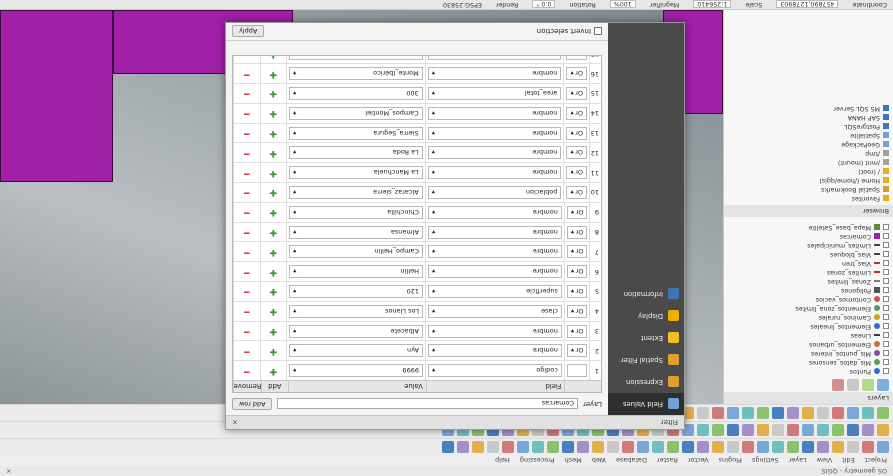 The image size is (893, 476). I want to click on layer-item: Comarcas, so click(808, 236).